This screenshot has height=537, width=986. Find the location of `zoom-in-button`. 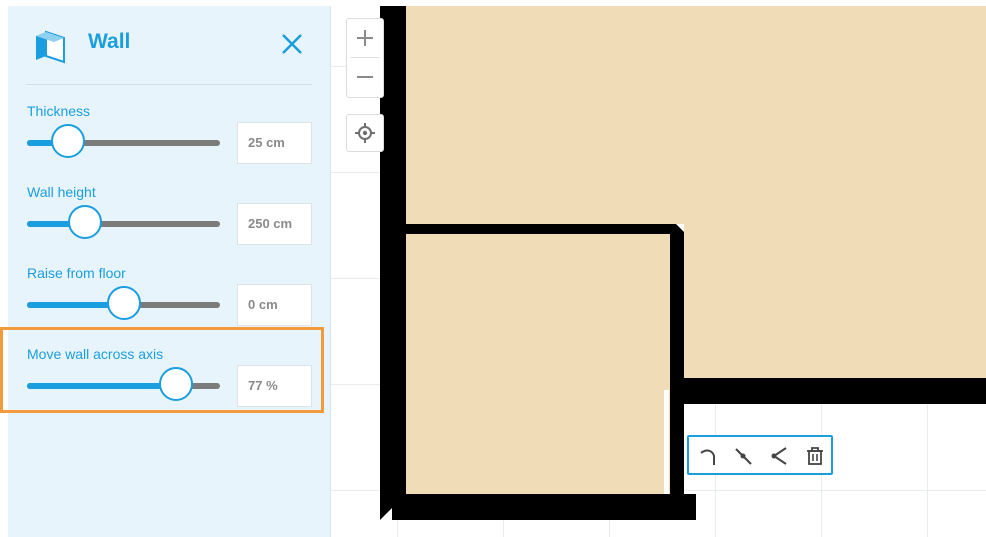

zoom-in-button is located at coordinates (365, 38).